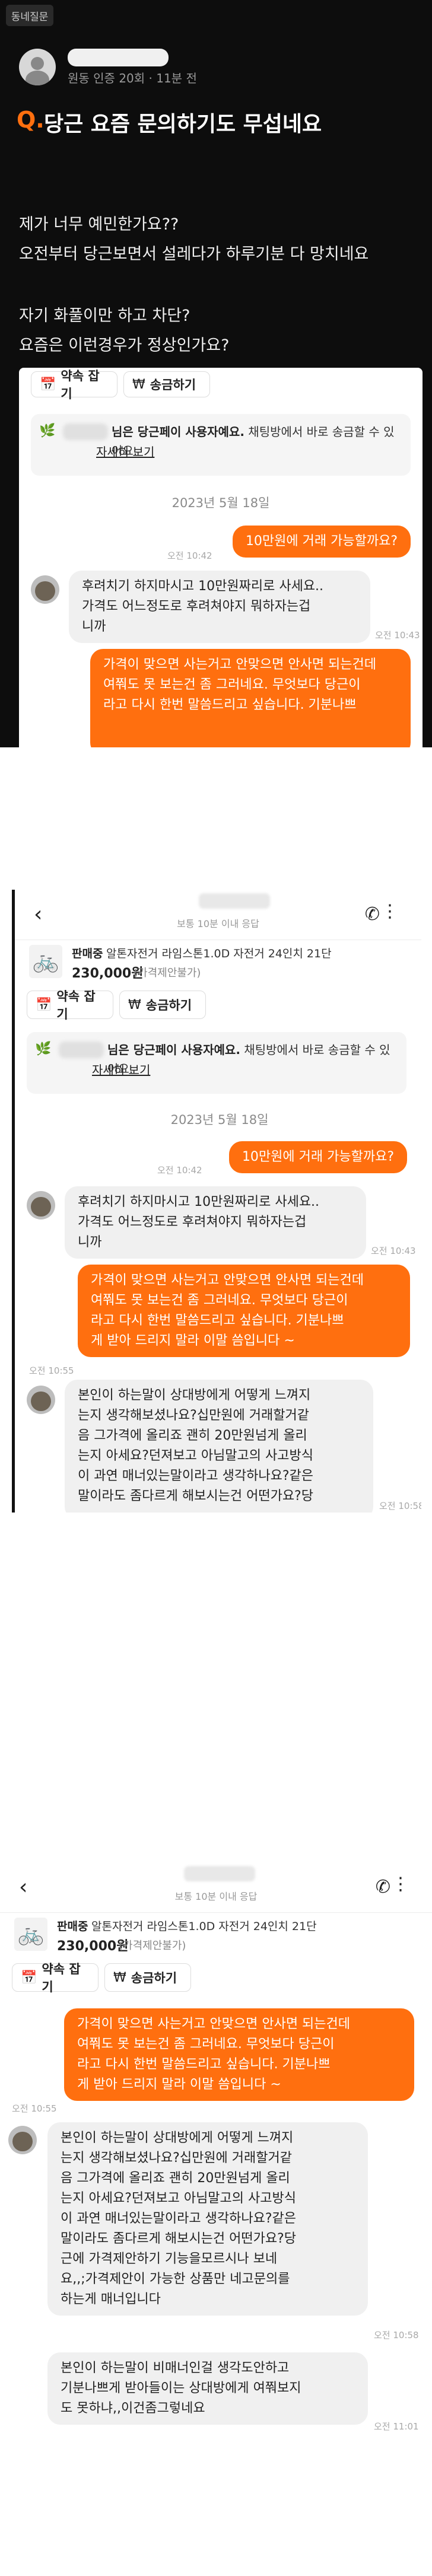 The width and height of the screenshot is (432, 2576). I want to click on author-name-redacted, so click(118, 57).